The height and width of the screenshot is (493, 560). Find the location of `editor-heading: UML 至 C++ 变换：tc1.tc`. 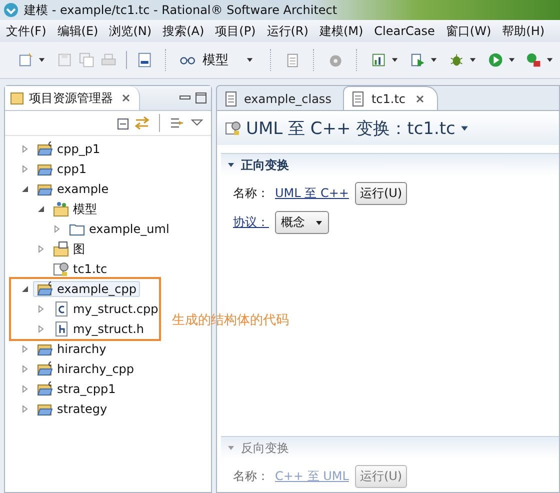

editor-heading: UML 至 C++ 变换：tc1.tc is located at coordinates (351, 129).